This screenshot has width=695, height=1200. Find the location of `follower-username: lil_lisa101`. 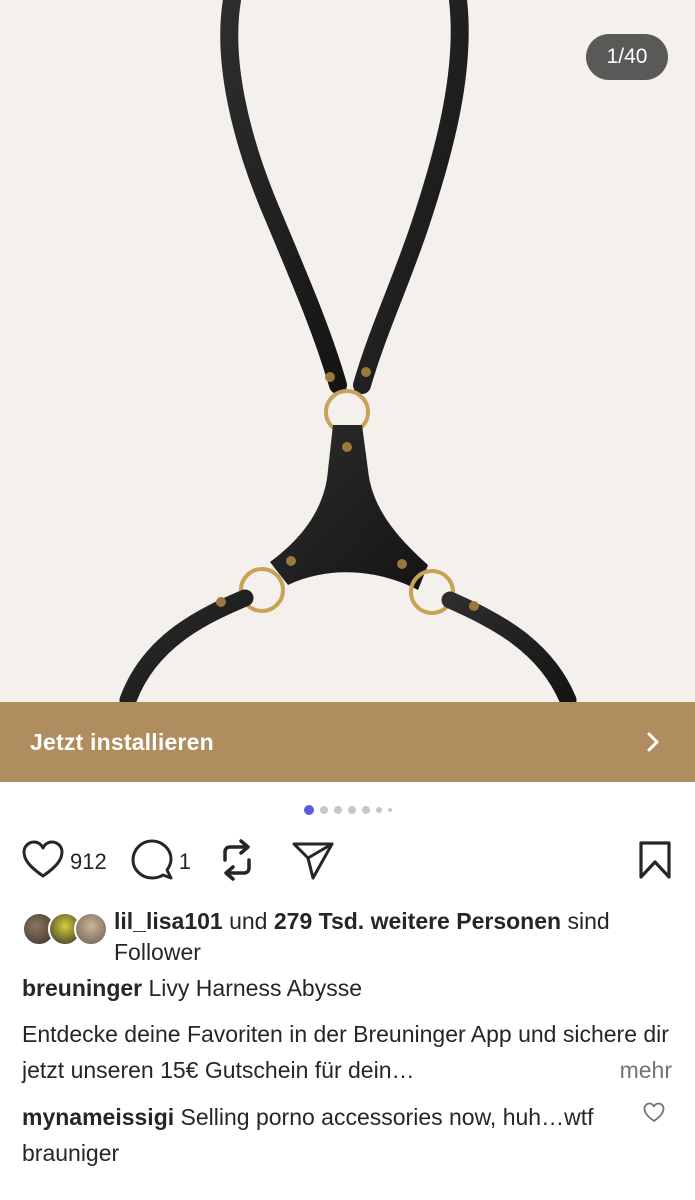

follower-username: lil_lisa101 is located at coordinates (168, 921).